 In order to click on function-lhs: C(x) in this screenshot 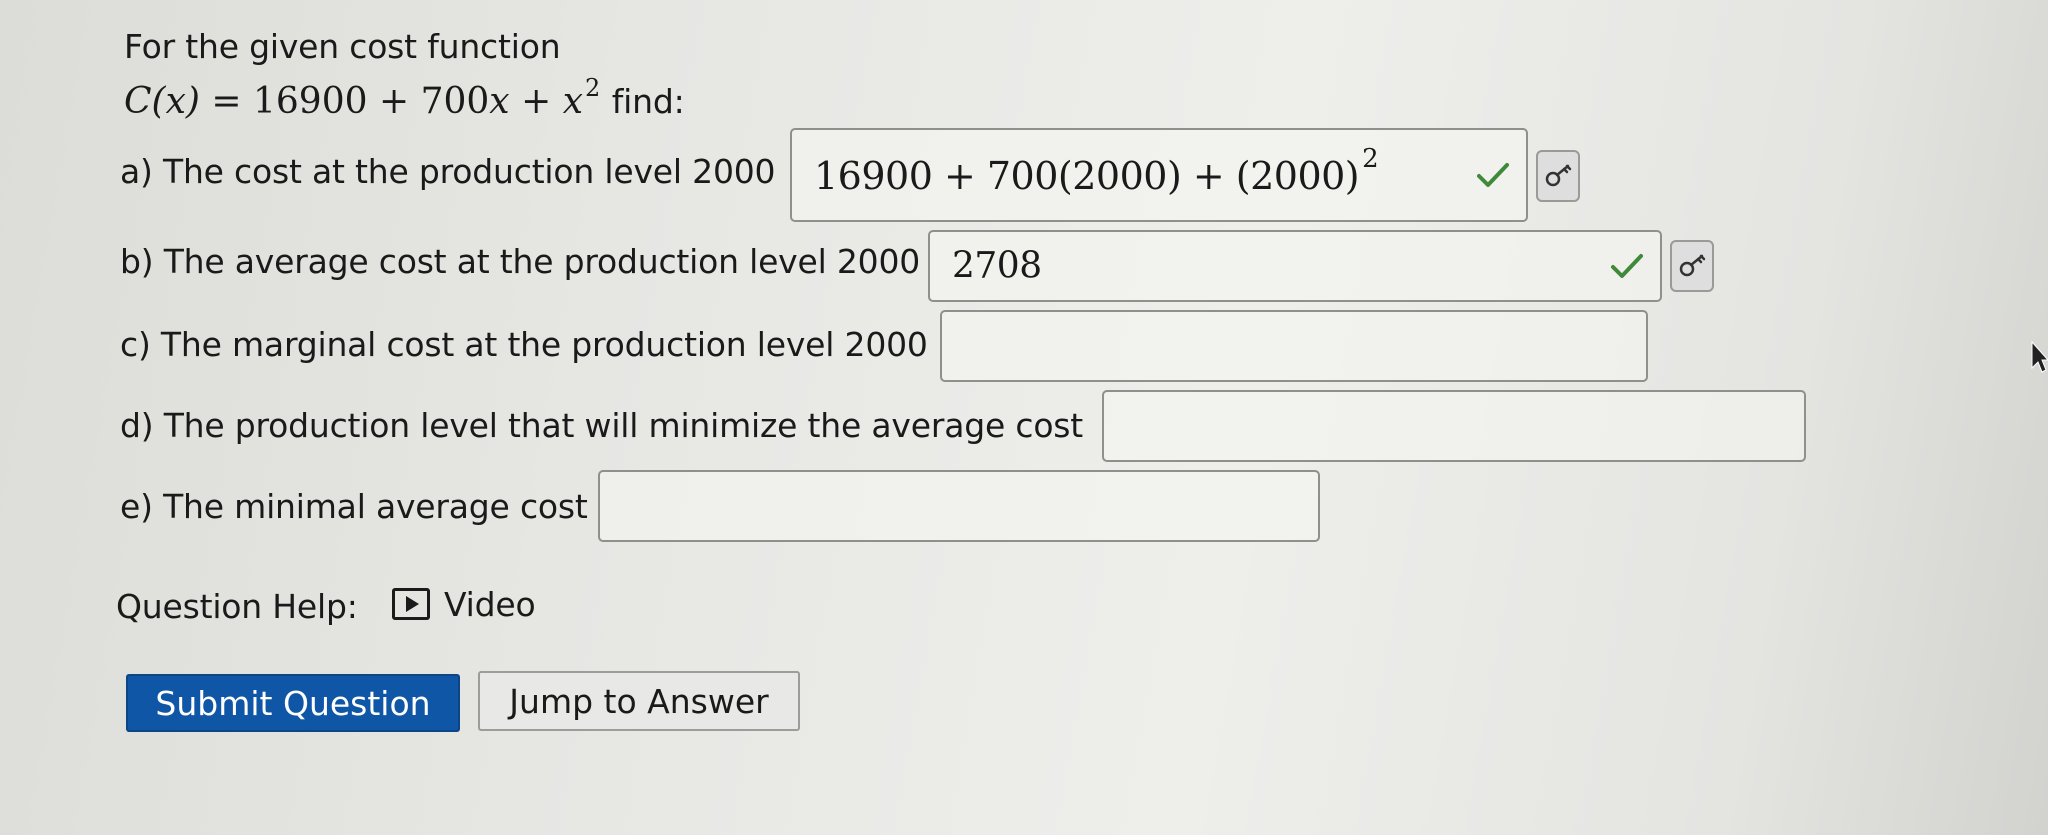, I will do `click(162, 101)`.